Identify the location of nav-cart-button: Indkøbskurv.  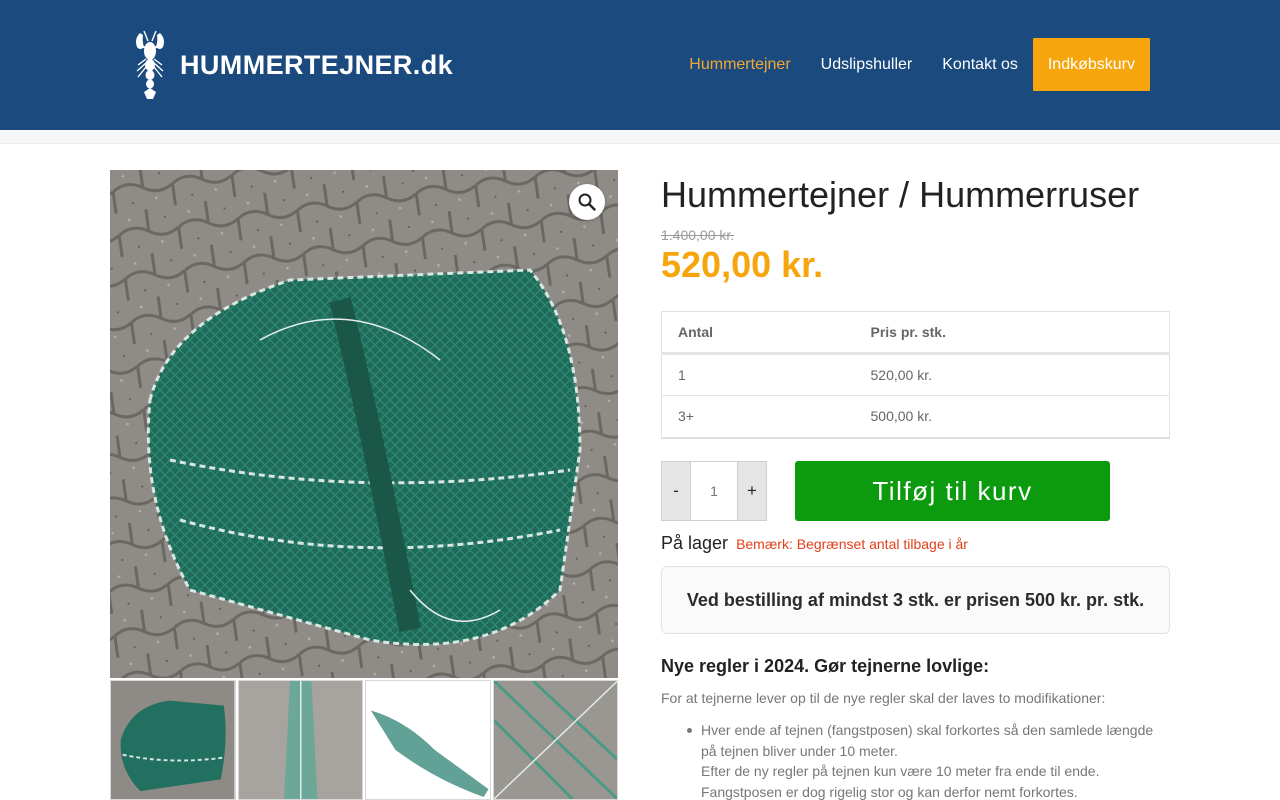
(1091, 64).